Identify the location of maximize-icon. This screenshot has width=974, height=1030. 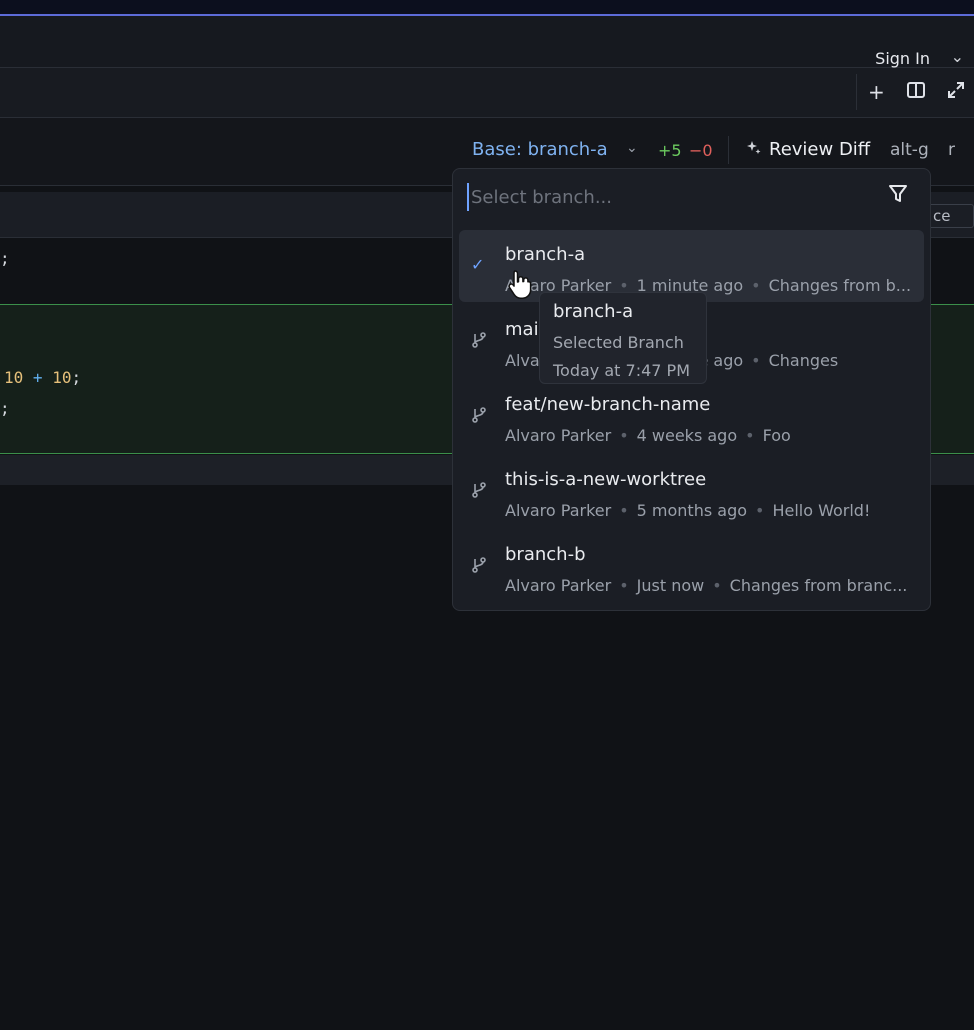
(956, 92).